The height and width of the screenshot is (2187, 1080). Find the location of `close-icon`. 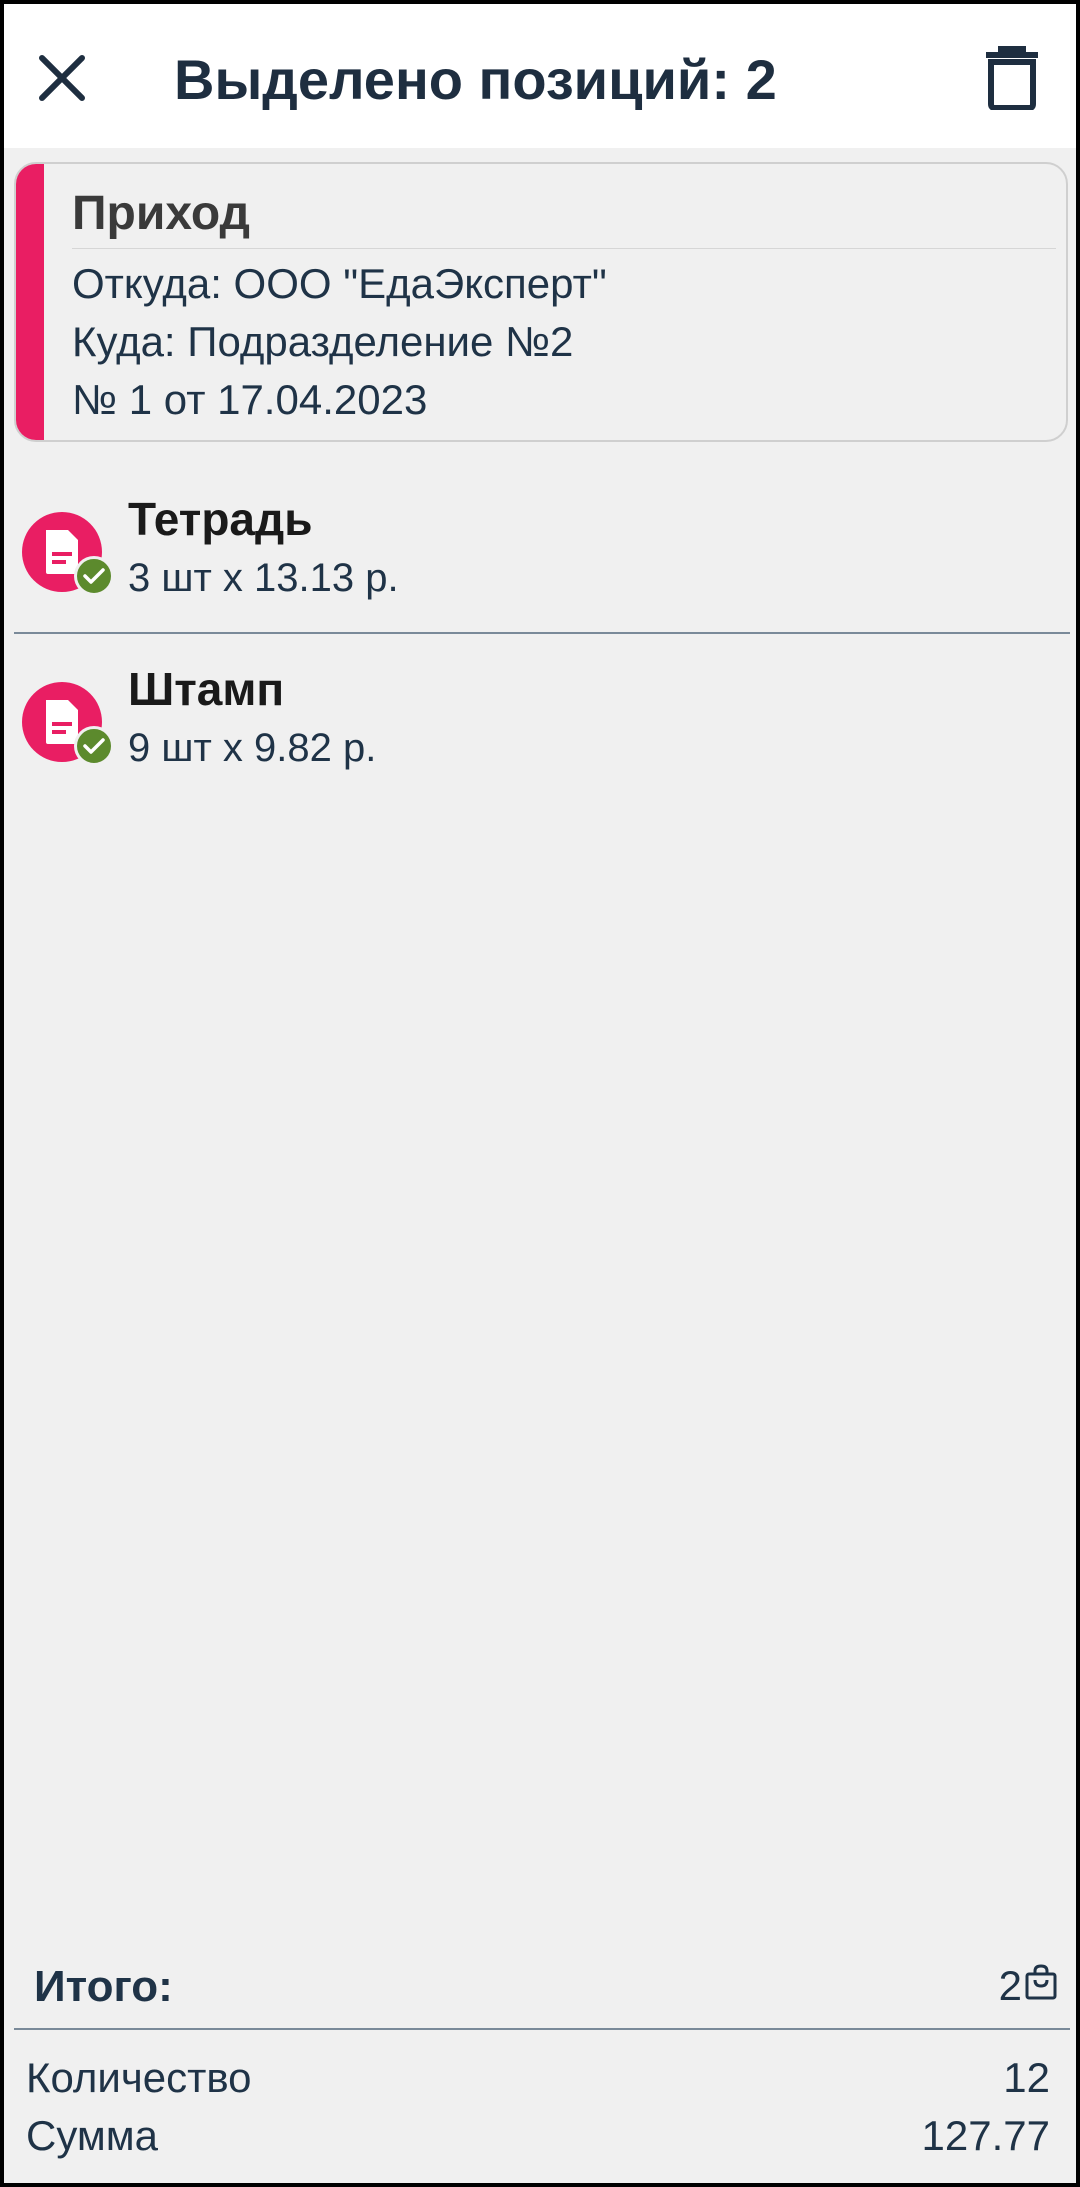

close-icon is located at coordinates (62, 78).